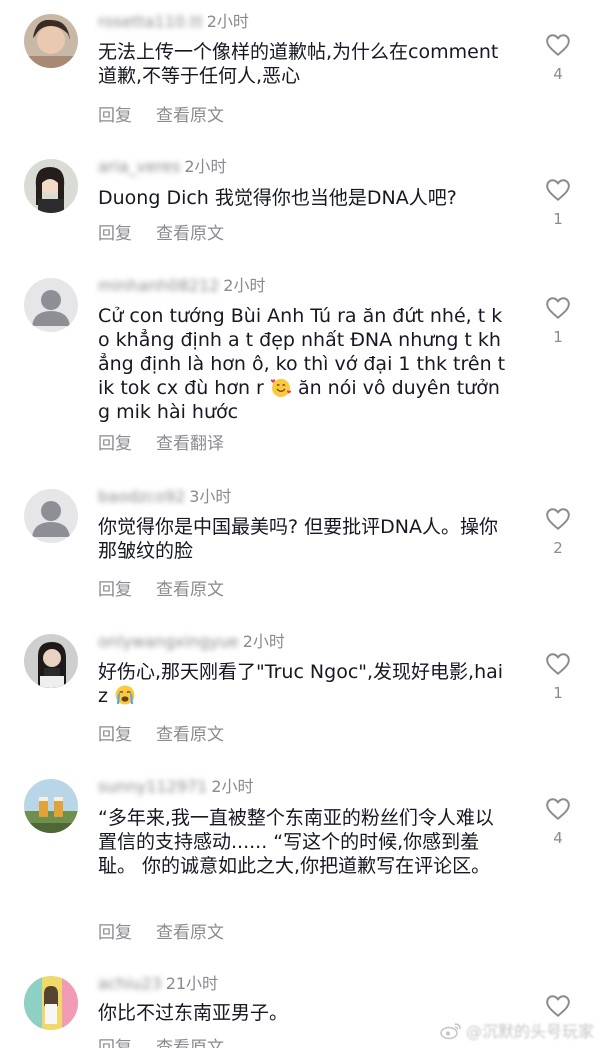  Describe the element at coordinates (130, 983) in the screenshot. I see `username: achiu23` at that location.